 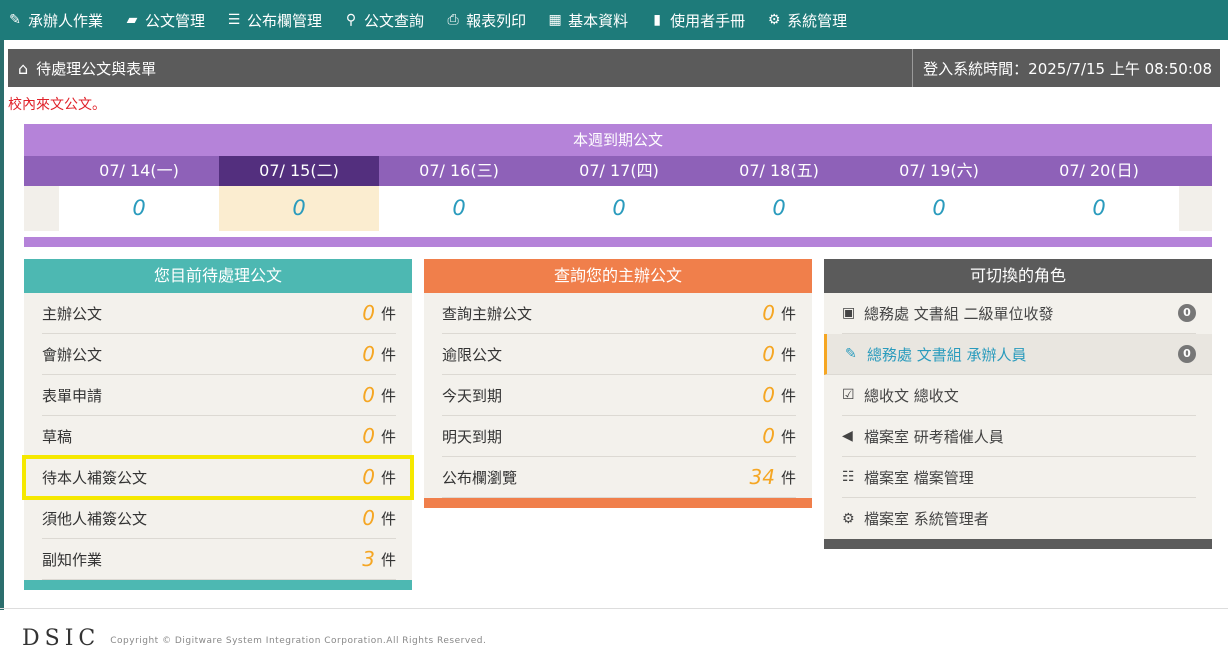 What do you see at coordinates (1187, 354) in the screenshot?
I see `role-badge: 0` at bounding box center [1187, 354].